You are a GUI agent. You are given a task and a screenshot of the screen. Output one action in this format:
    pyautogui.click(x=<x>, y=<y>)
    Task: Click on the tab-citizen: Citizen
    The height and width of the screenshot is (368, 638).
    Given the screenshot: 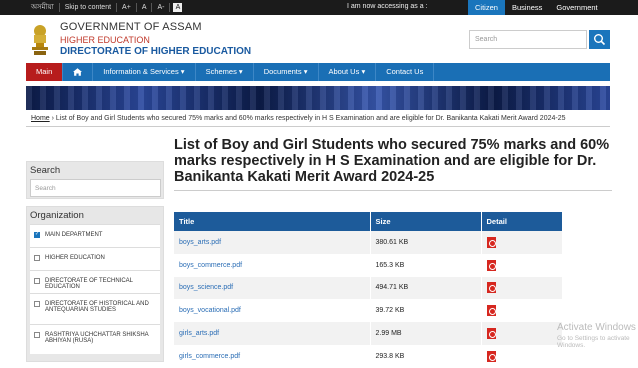 What is the action you would take?
    pyautogui.click(x=486, y=7)
    